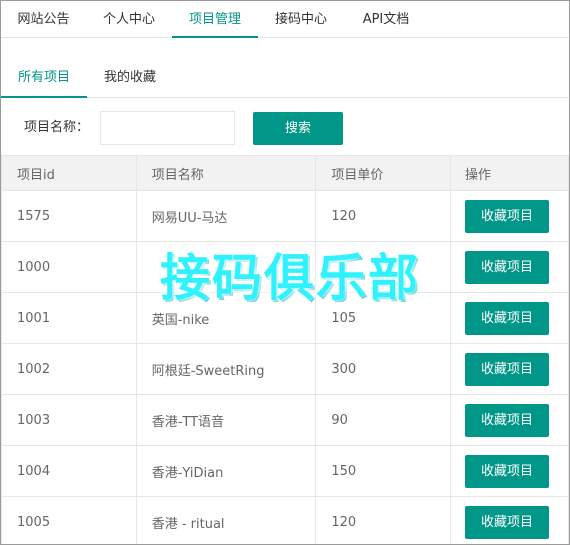  I want to click on table-header-row: 项目id 项目名称 项目单价 操作, so click(285, 173).